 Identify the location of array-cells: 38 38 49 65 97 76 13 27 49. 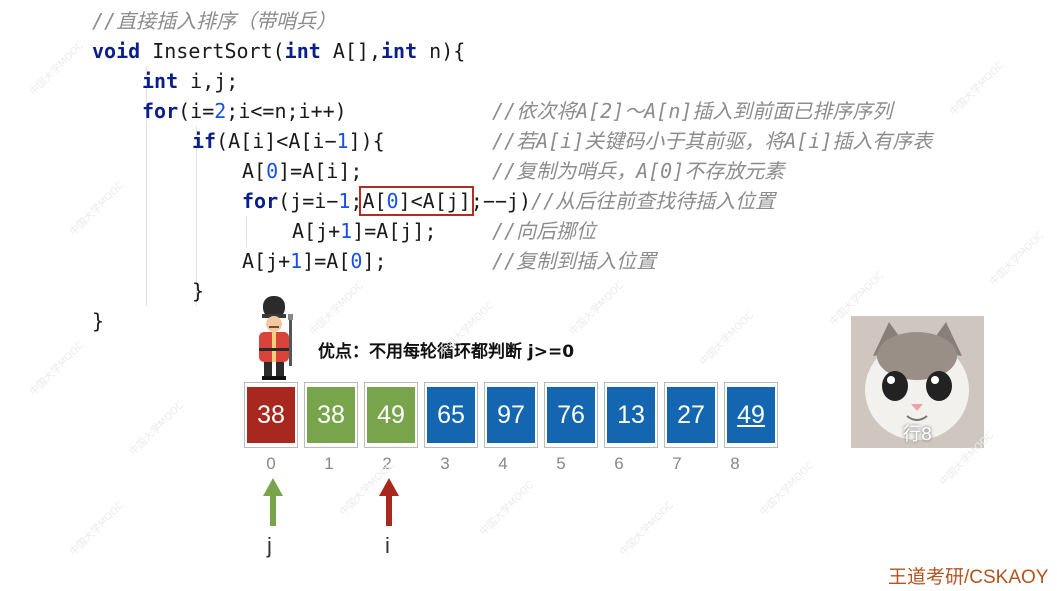
(514, 415).